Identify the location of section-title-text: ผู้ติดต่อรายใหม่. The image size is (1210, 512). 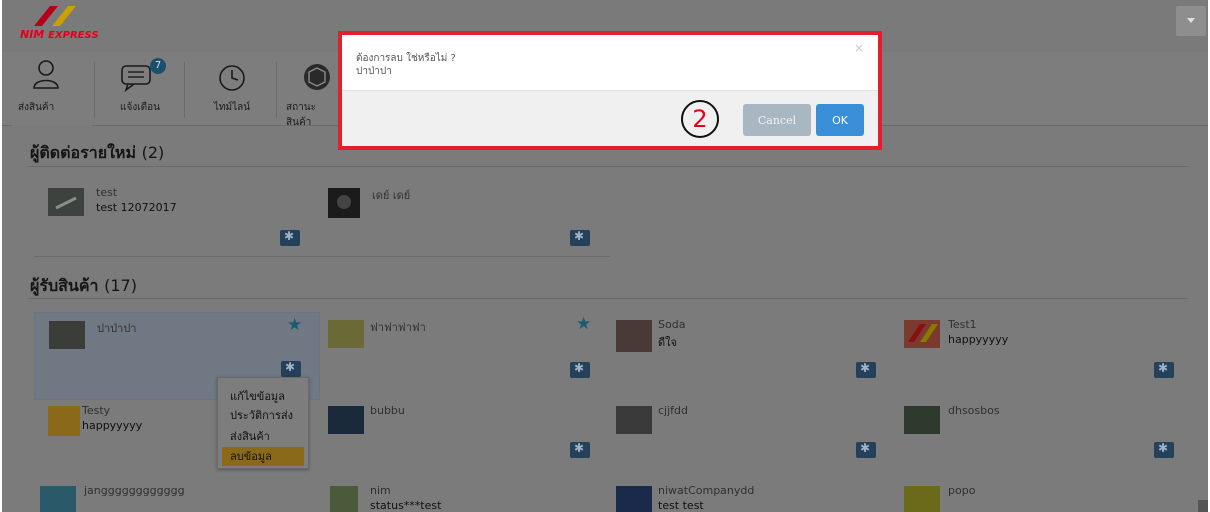
(83, 152).